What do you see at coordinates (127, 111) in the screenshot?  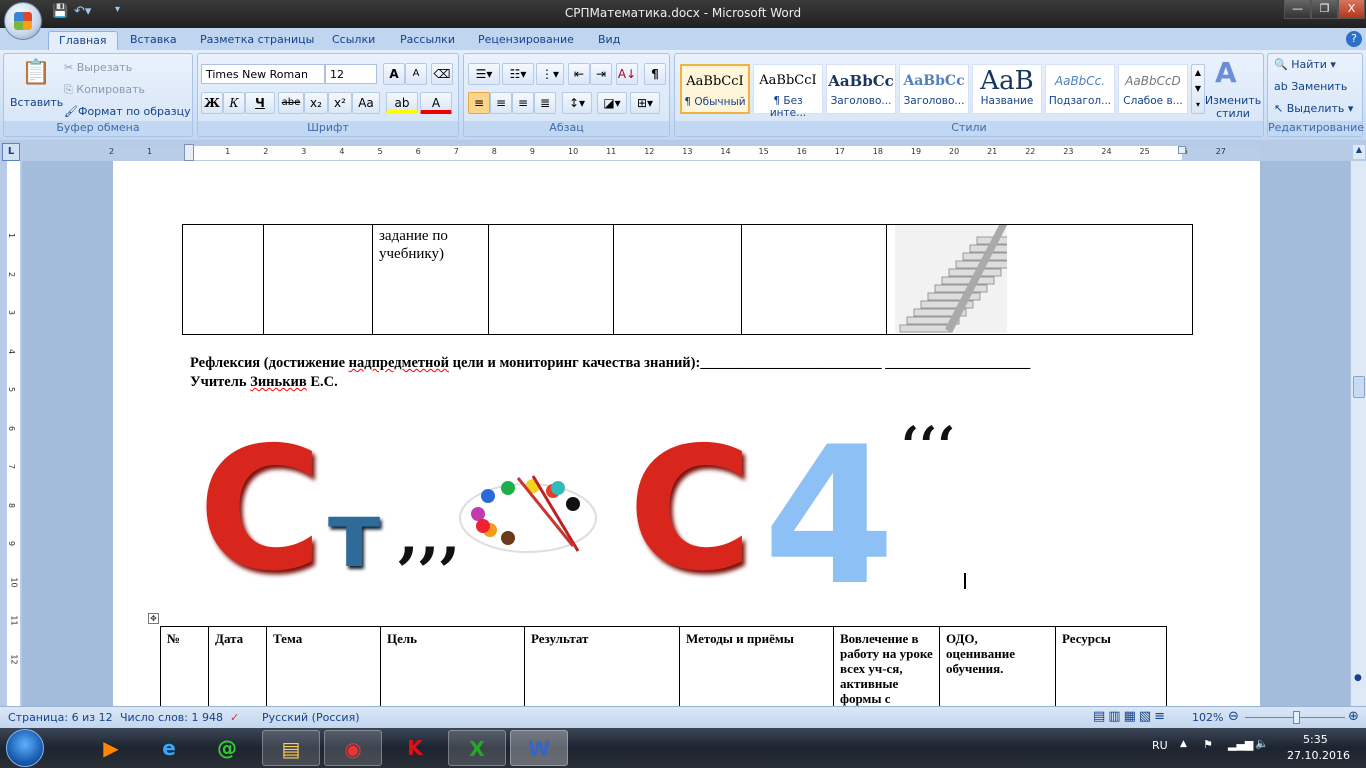 I see `format-painter-button: 🖌Формат по образцу` at bounding box center [127, 111].